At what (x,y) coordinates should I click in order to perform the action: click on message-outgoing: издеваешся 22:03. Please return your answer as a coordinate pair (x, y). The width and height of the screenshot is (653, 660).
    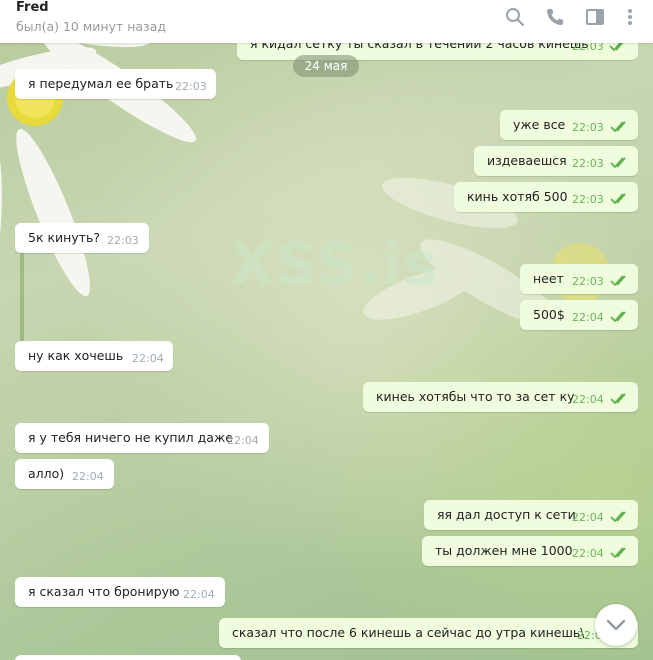
    Looking at the image, I should click on (556, 161).